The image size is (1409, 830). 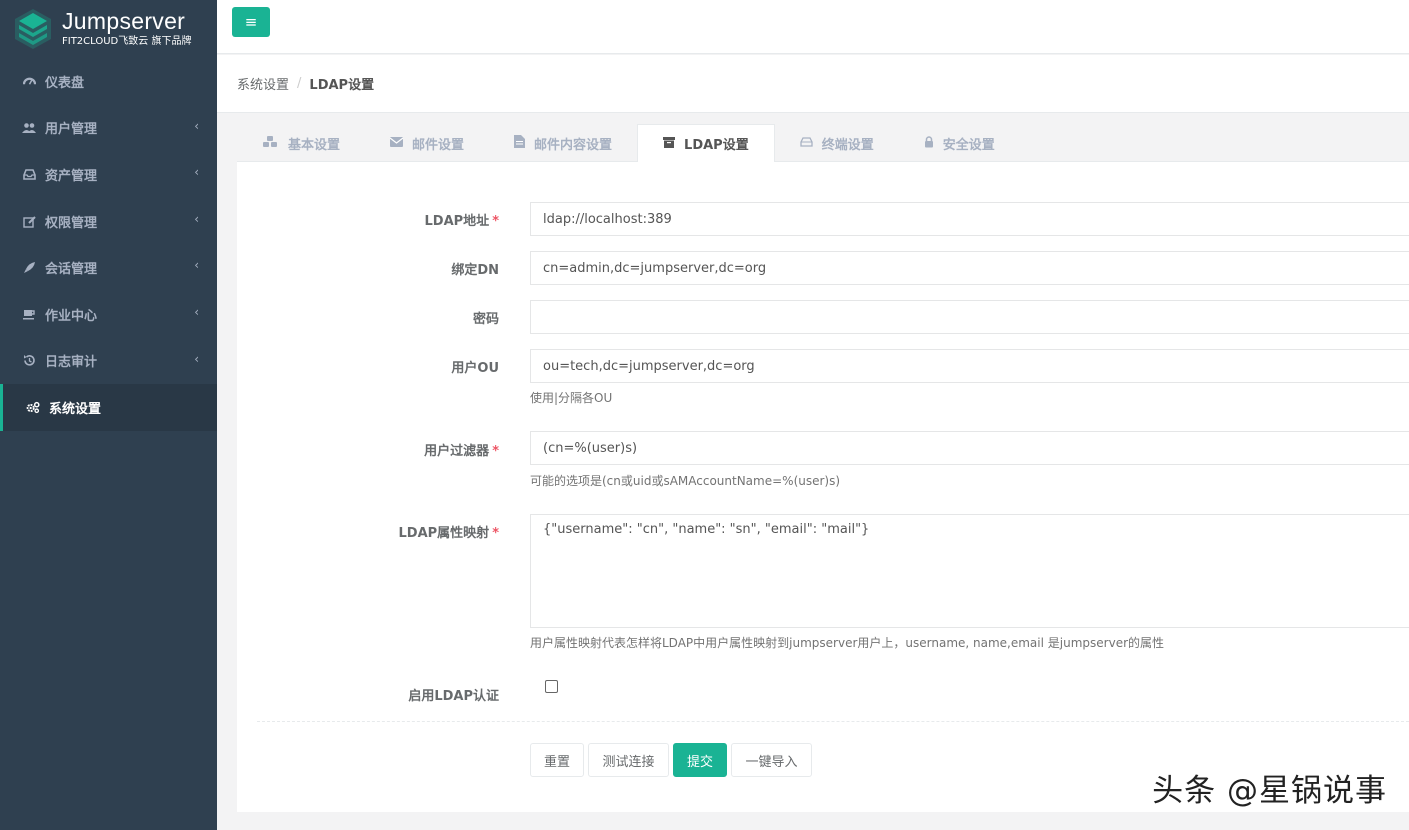 I want to click on user-filter-help: 可能的选项是(cn或uid或sAMAccountName=%(user)s), so click(x=685, y=481).